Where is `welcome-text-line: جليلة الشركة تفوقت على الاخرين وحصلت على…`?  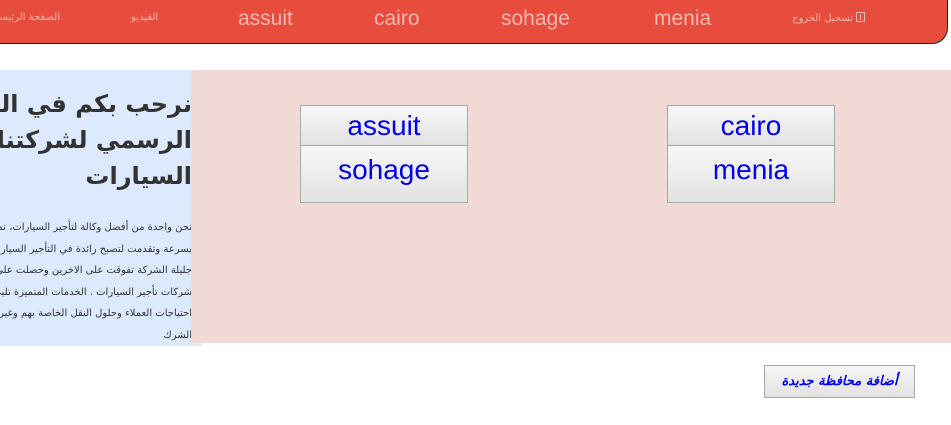 welcome-text-line: جليلة الشركة تفوقت على الاخرين وحصلت على… is located at coordinates (96, 270).